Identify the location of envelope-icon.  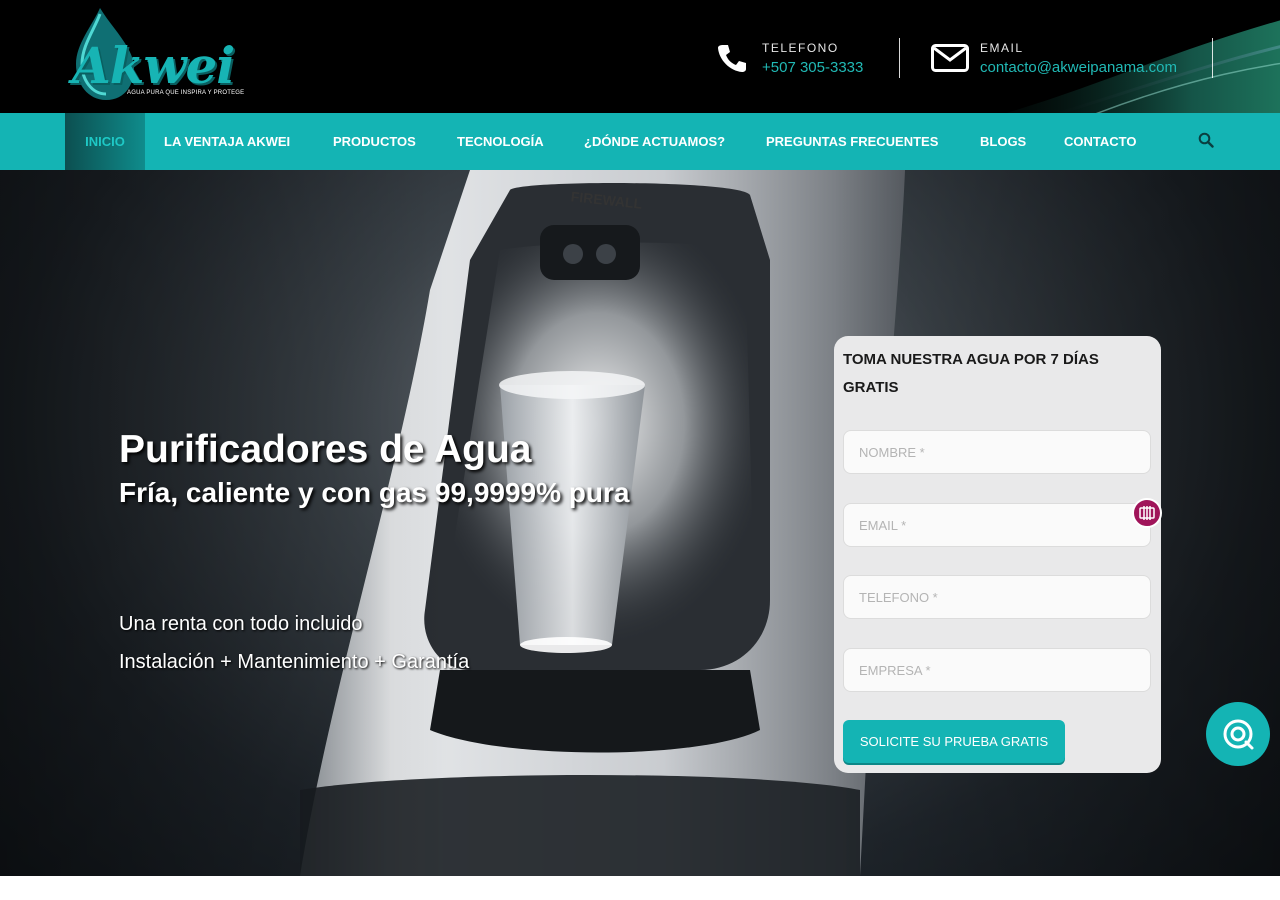
(950, 58).